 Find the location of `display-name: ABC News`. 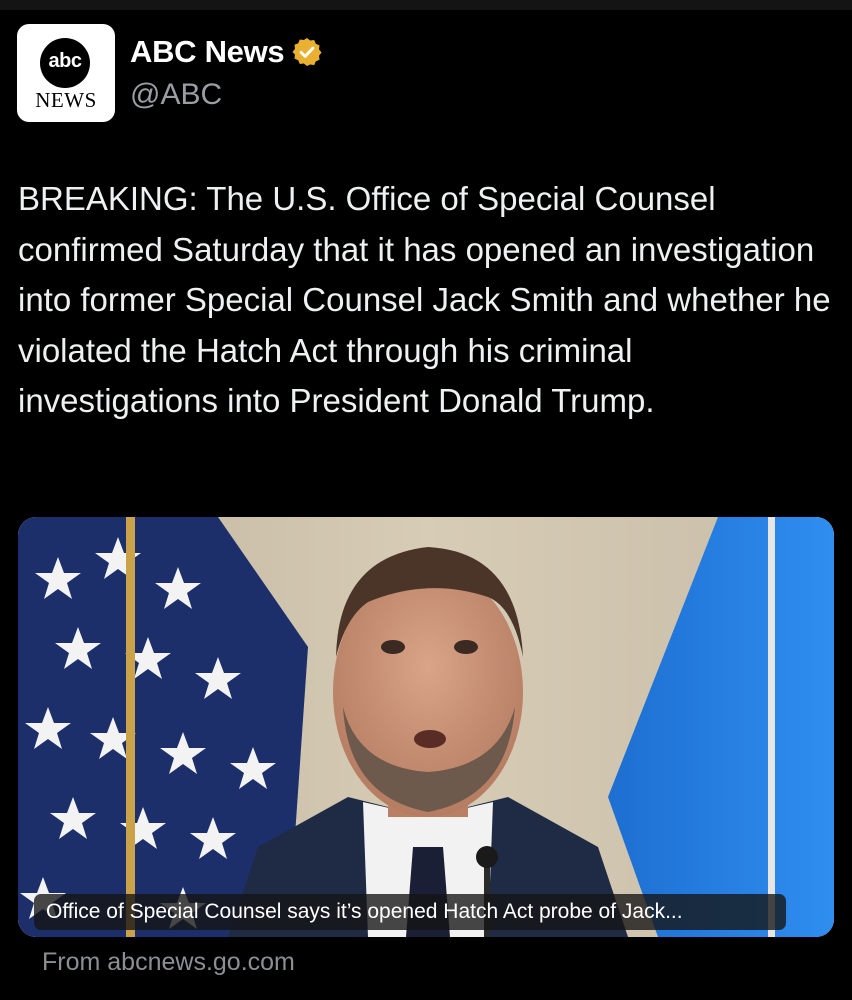

display-name: ABC News is located at coordinates (207, 52).